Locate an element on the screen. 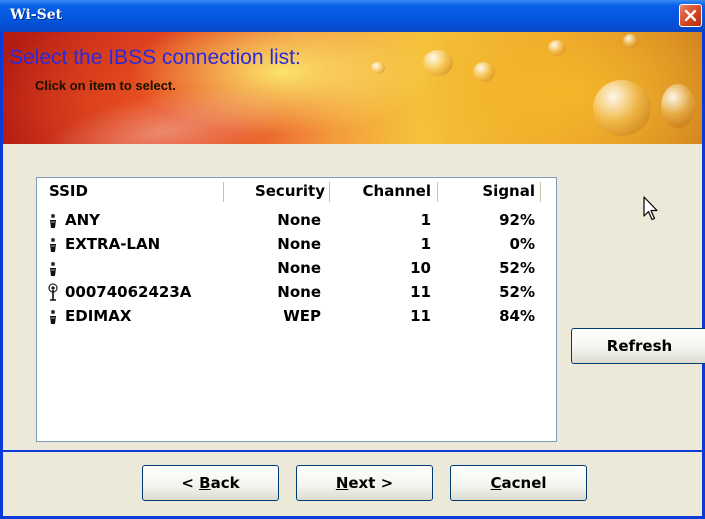 The height and width of the screenshot is (519, 705). next-button: Next > is located at coordinates (364, 483).